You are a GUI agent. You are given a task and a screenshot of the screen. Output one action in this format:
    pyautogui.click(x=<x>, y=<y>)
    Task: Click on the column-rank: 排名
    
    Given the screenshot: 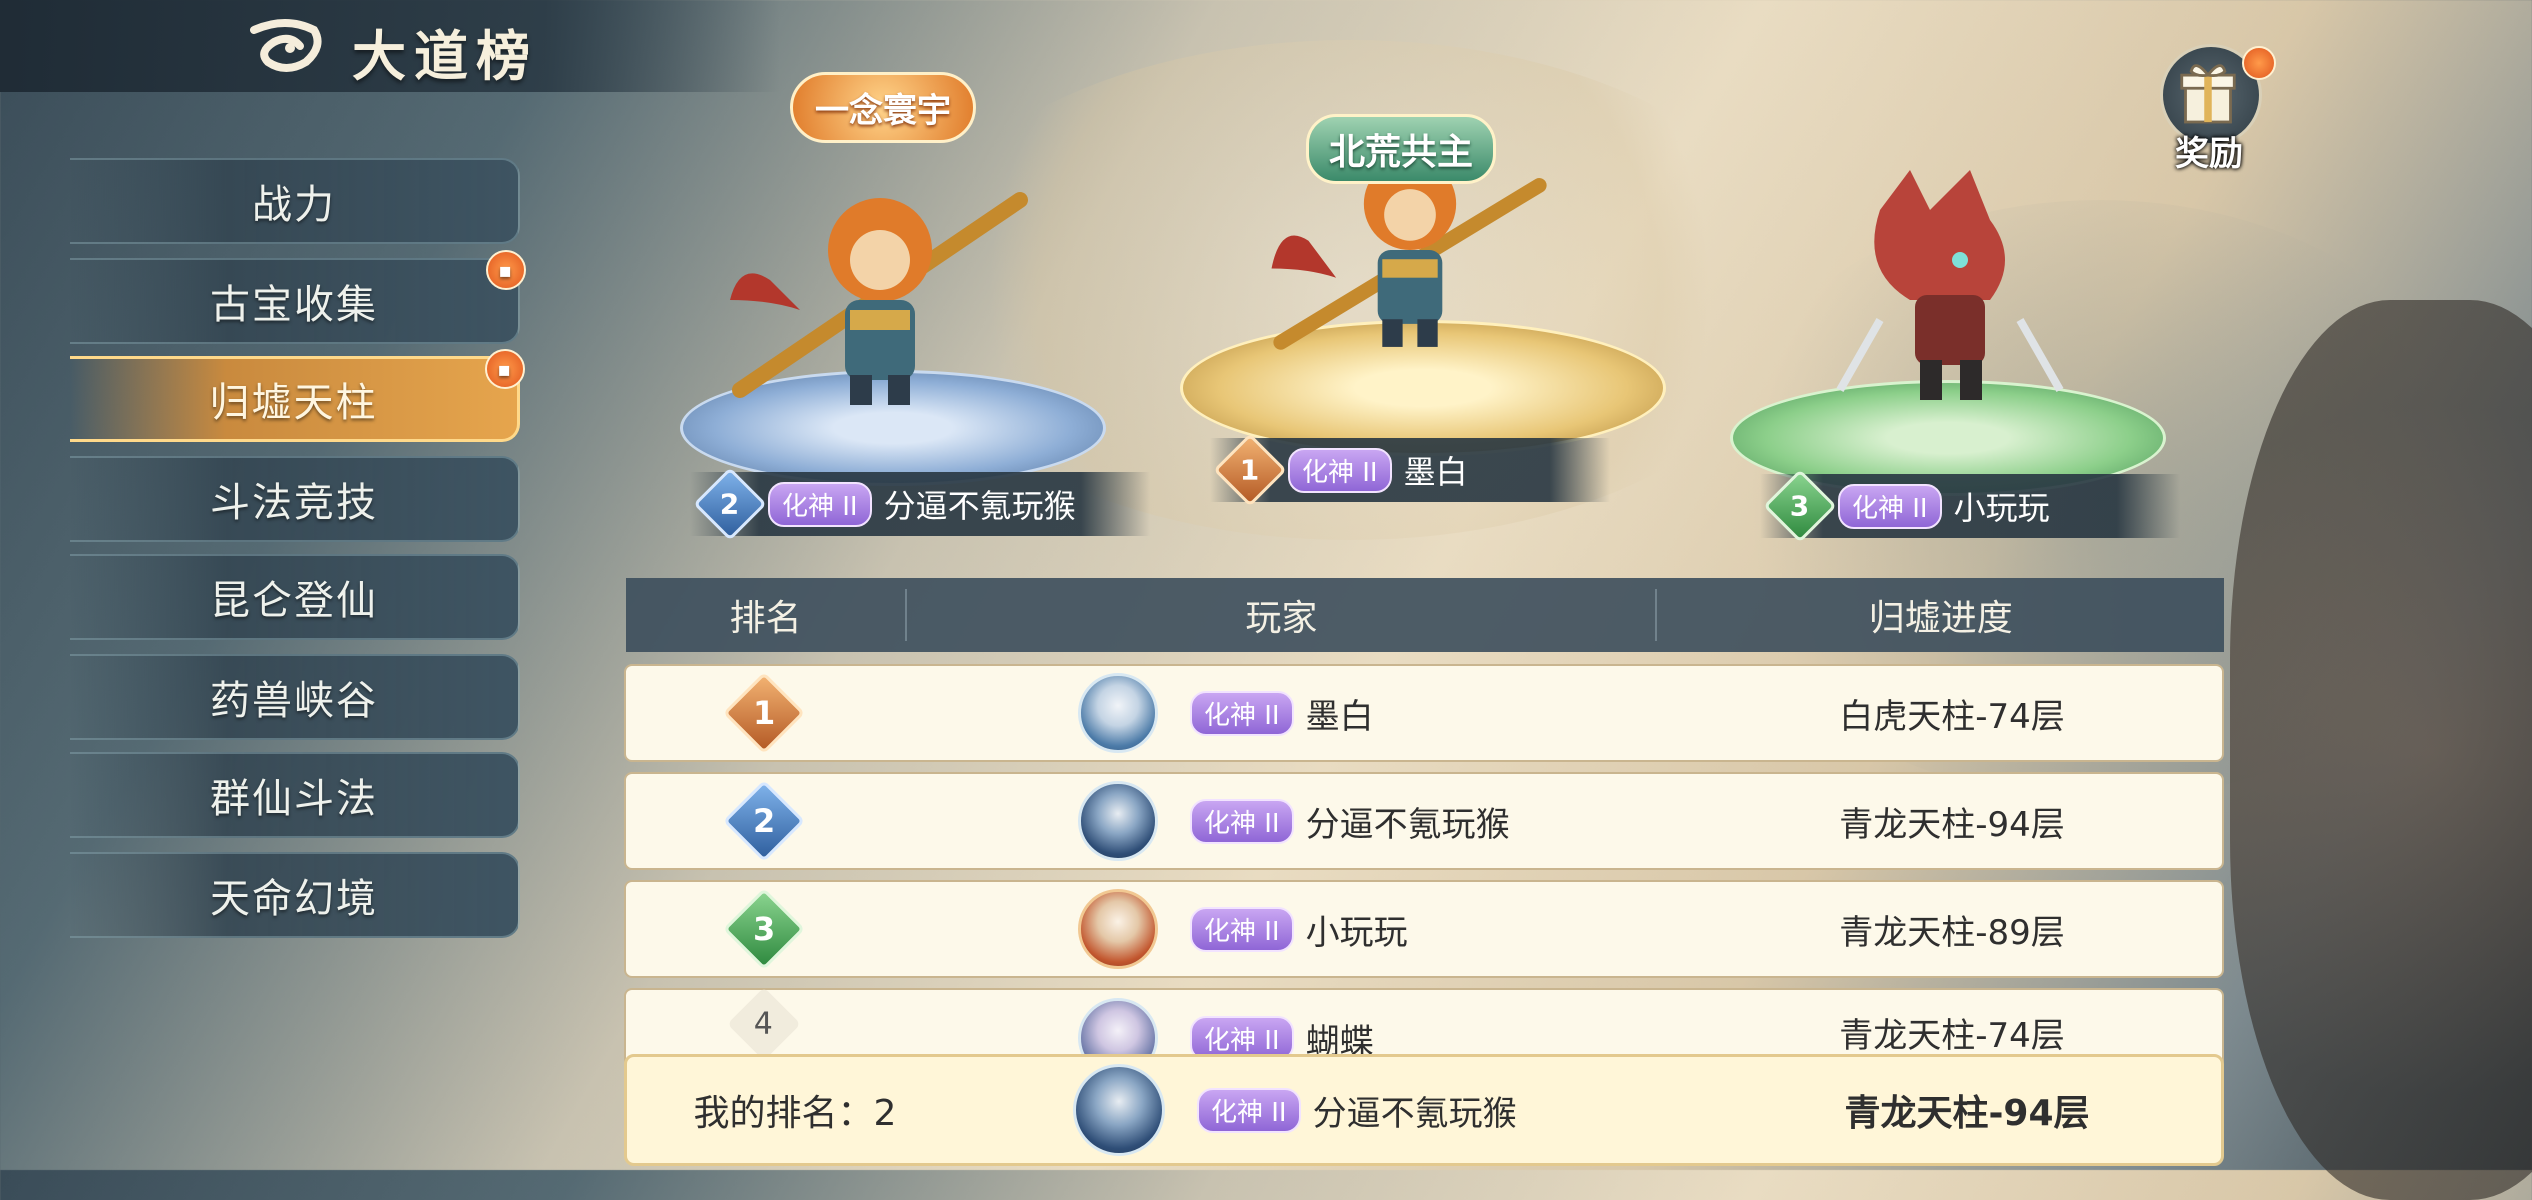 What is the action you would take?
    pyautogui.click(x=765, y=618)
    